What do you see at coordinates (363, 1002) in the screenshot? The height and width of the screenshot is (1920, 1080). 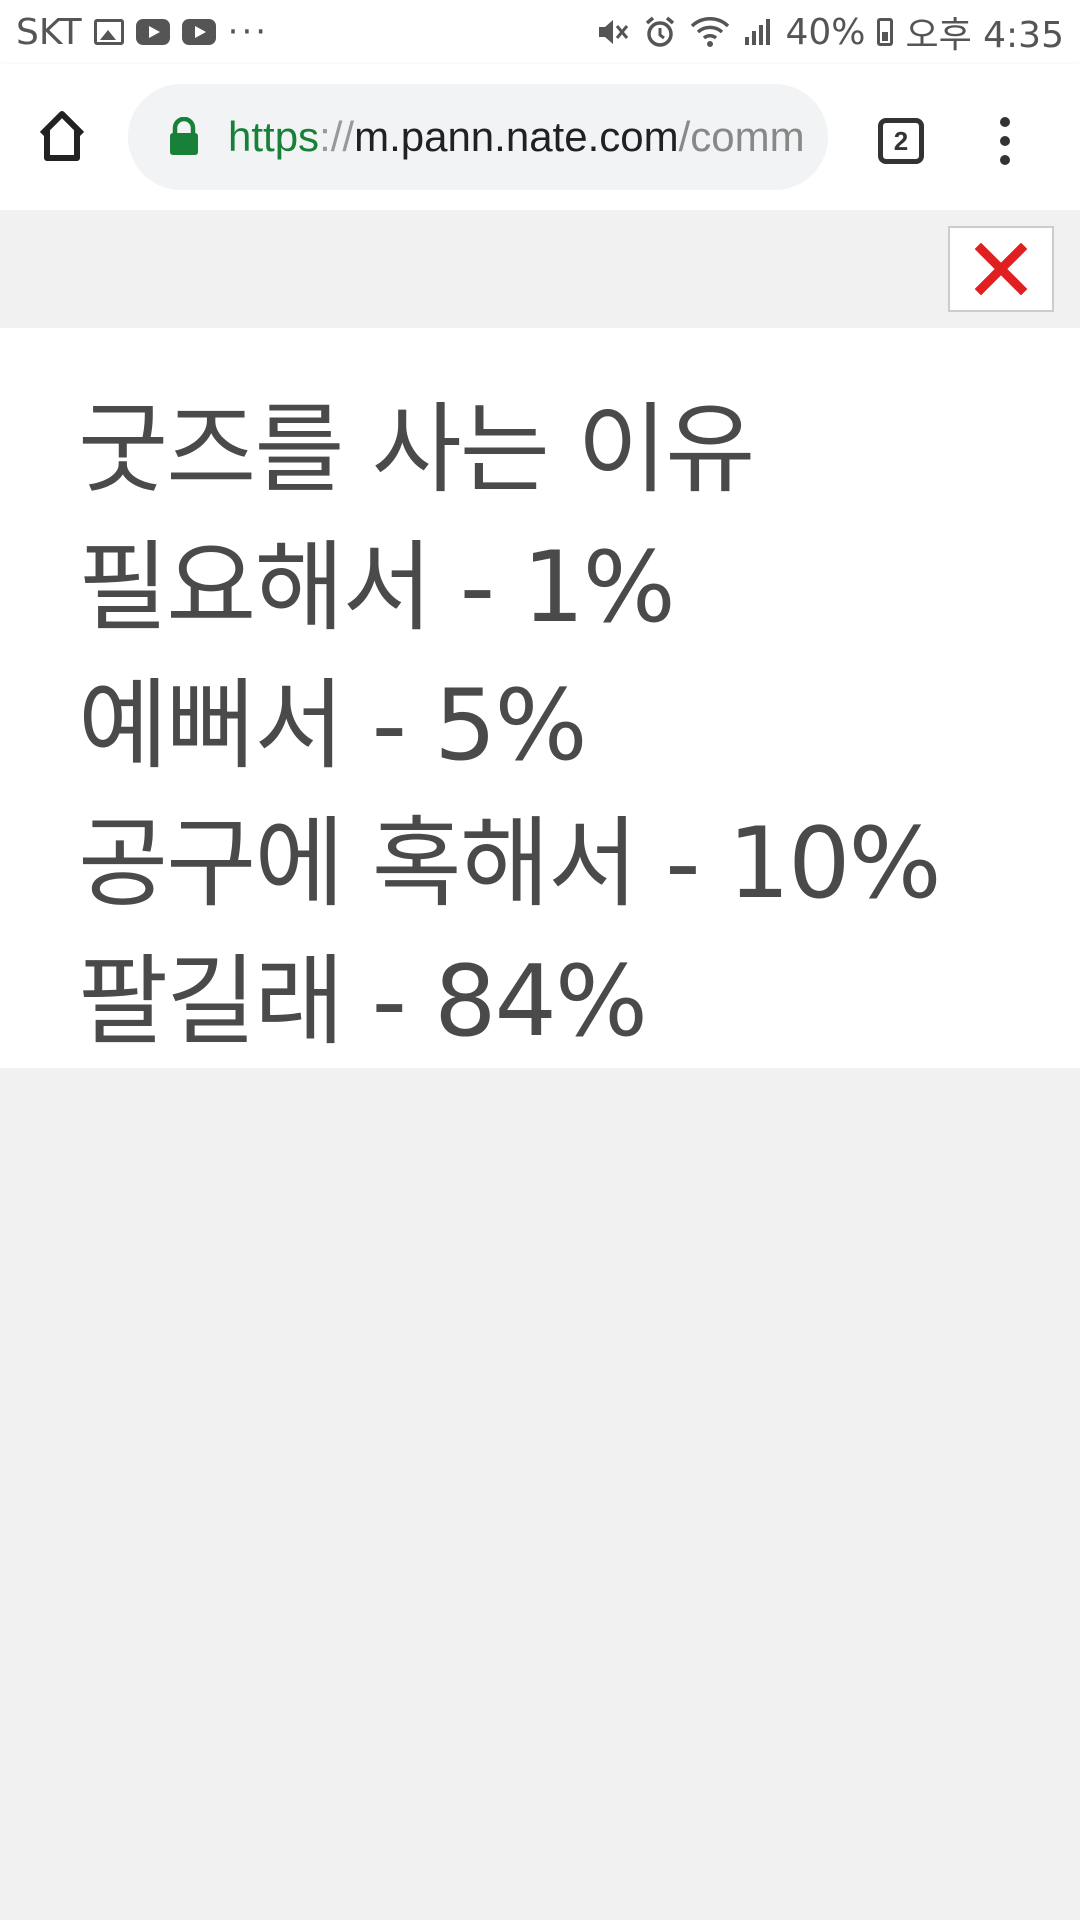 I see `content-line: 팔길래 - 84%` at bounding box center [363, 1002].